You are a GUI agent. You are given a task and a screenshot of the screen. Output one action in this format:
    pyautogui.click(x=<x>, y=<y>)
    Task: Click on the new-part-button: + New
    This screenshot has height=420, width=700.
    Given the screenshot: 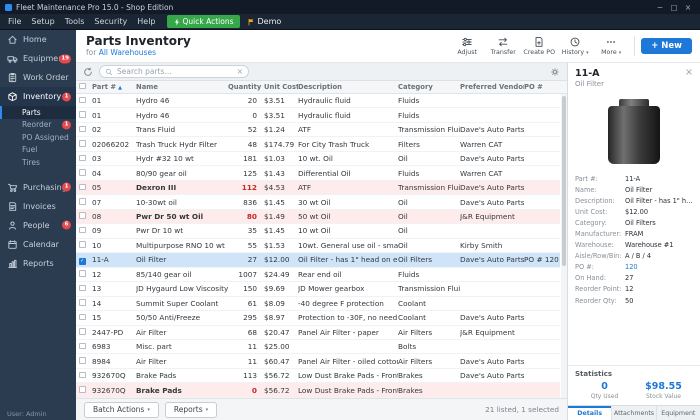 What is the action you would take?
    pyautogui.click(x=666, y=46)
    